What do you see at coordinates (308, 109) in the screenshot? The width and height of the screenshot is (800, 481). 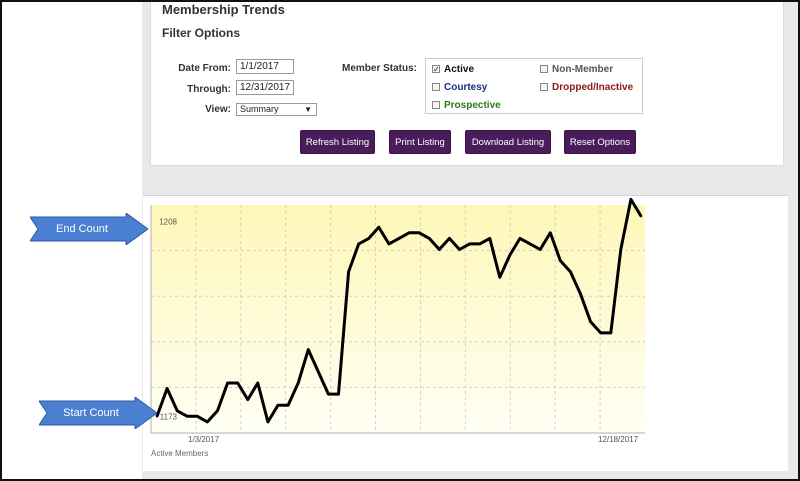 I see `dropdown-arrow-icon: ▼` at bounding box center [308, 109].